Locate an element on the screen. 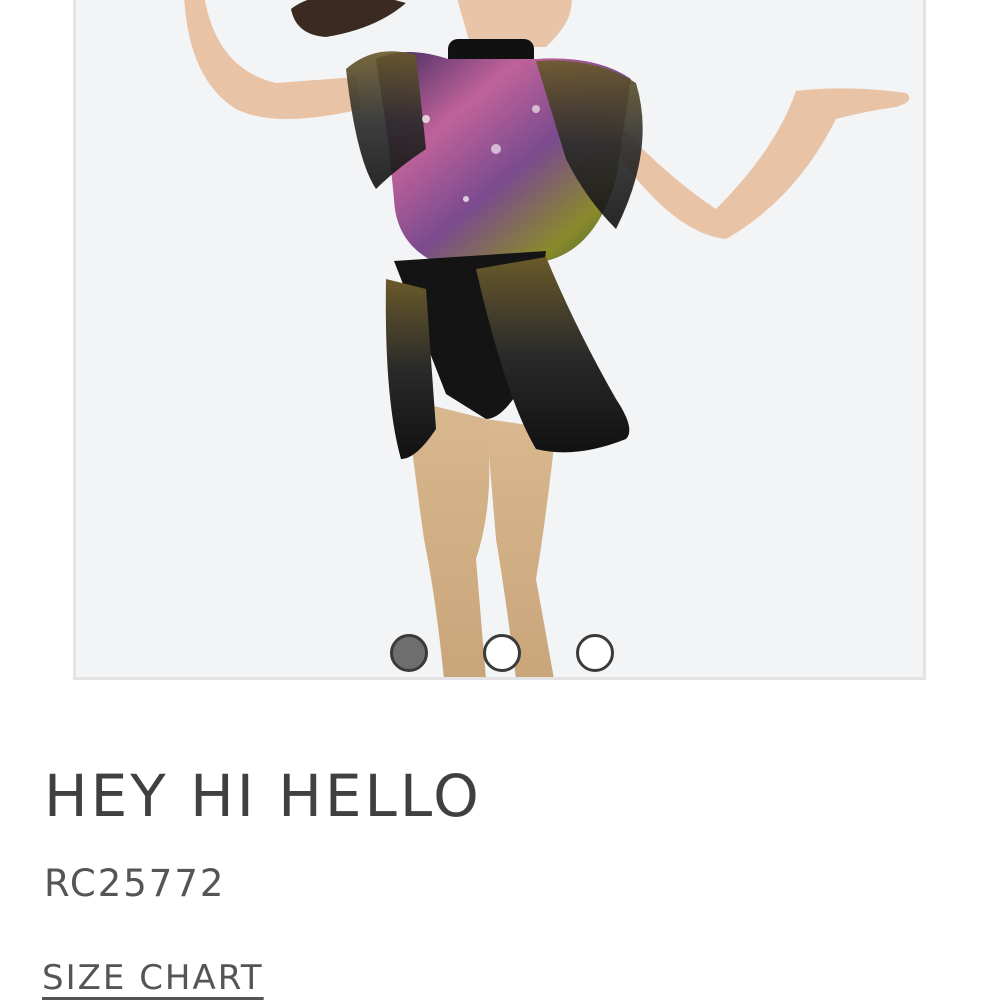 This screenshot has height=1000, width=1000. size-chart-link: SIZE CHART is located at coordinates (153, 978).